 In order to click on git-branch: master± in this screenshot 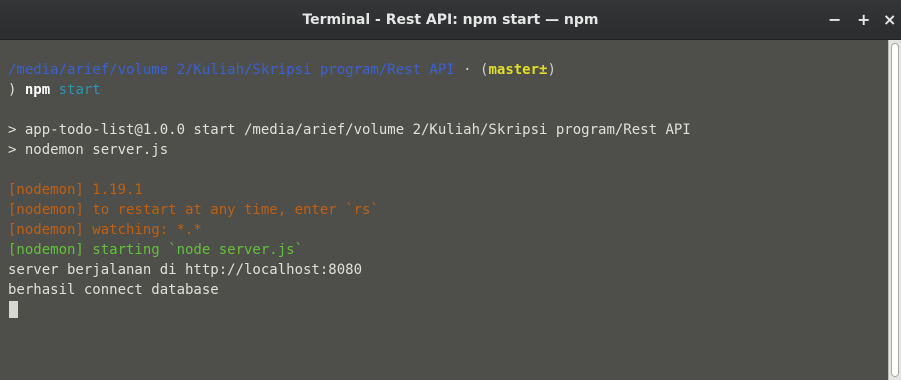, I will do `click(518, 70)`.